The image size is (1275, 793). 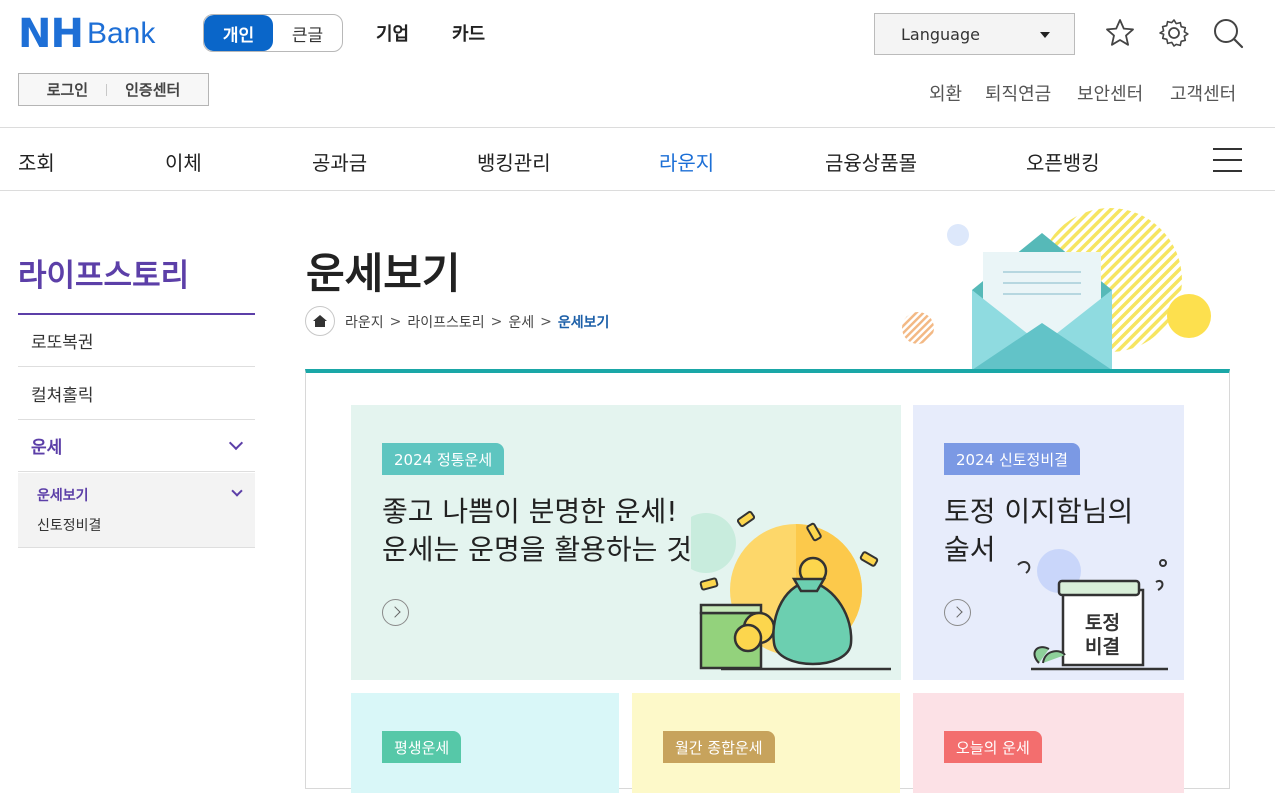 I want to click on divider, so click(x=107, y=89).